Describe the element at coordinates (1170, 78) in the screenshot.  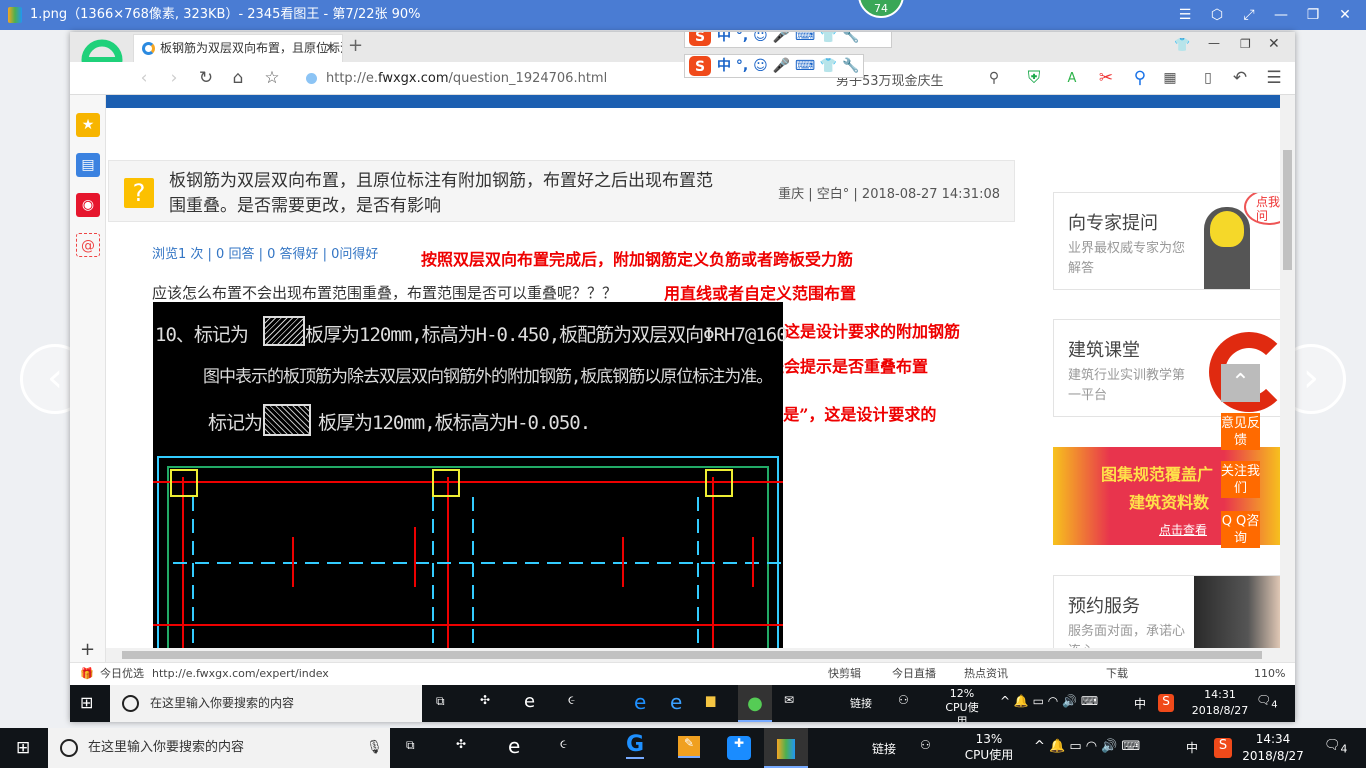
I see `apps-icon: ▦` at that location.